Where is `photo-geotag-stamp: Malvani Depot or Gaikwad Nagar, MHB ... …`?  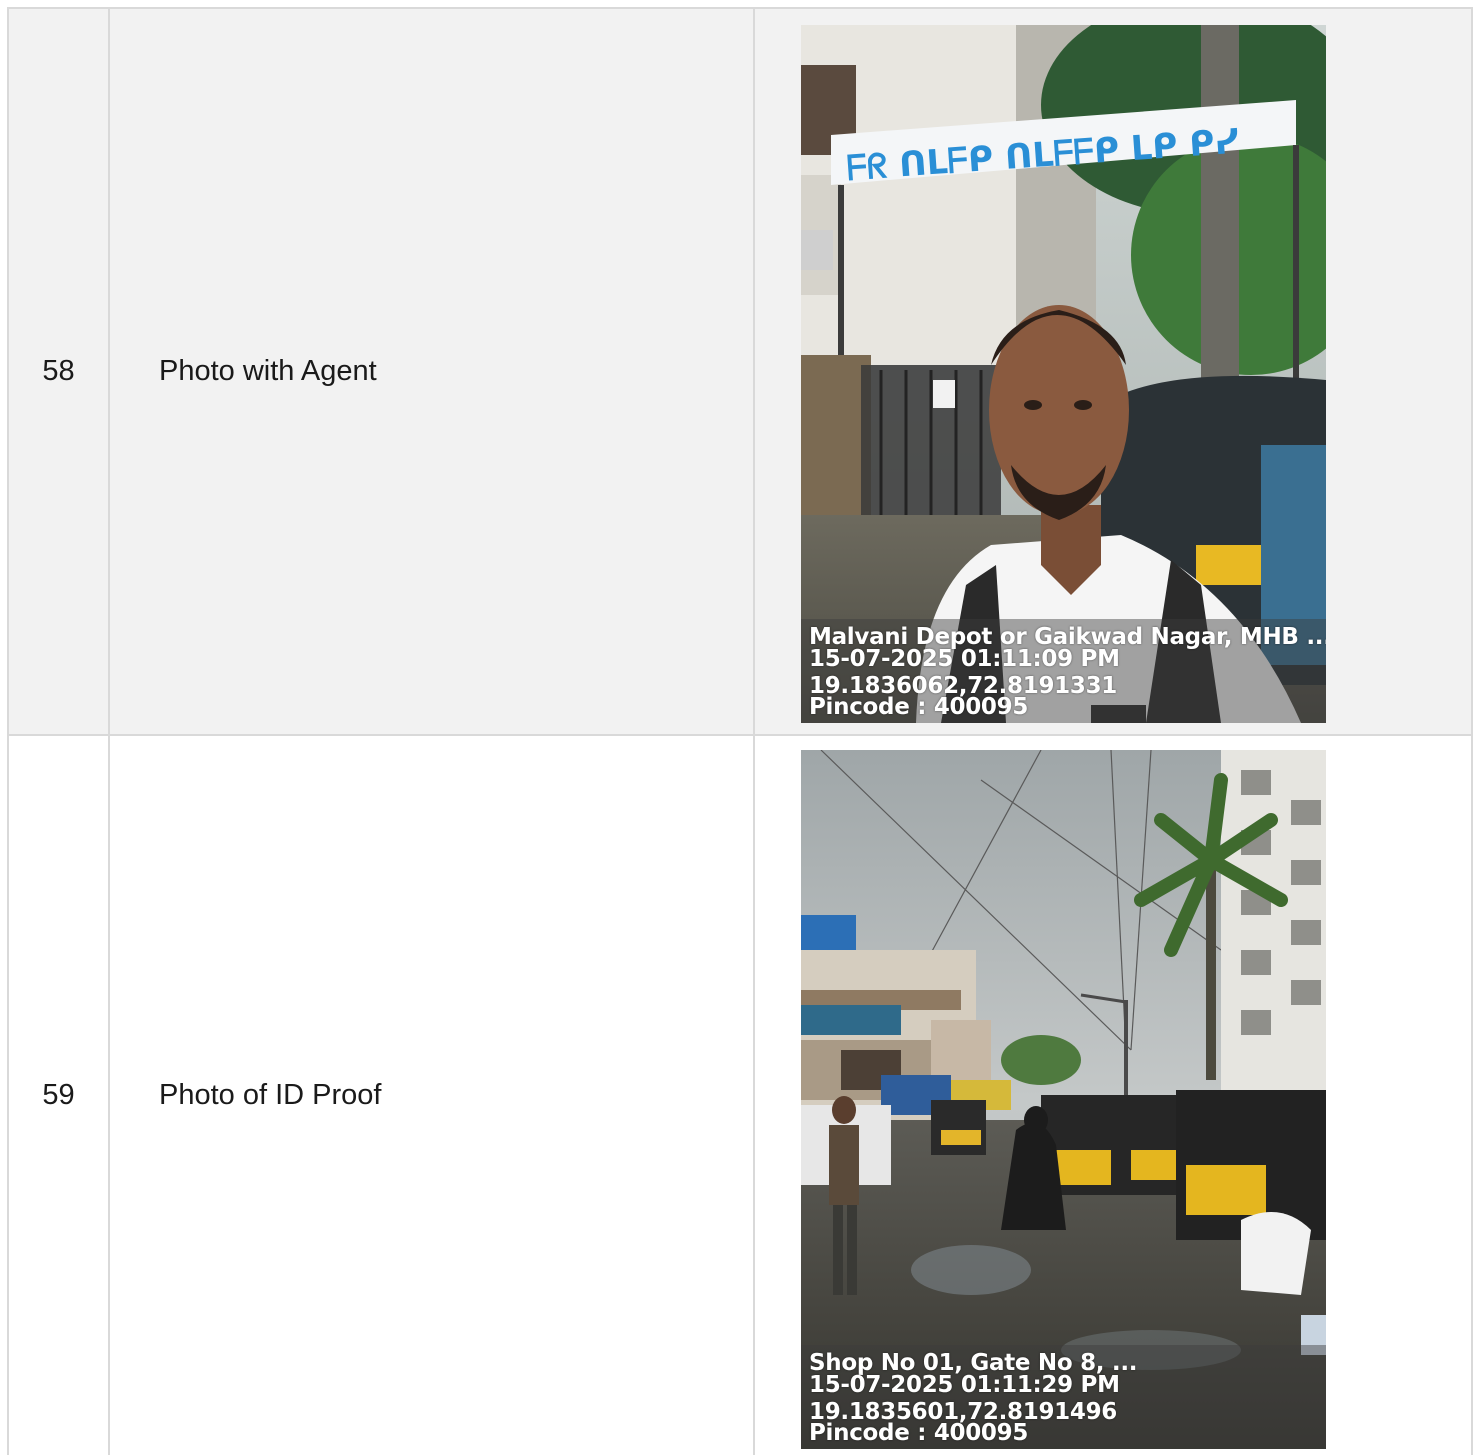 photo-geotag-stamp: Malvani Depot or Gaikwad Nagar, MHB ... … is located at coordinates (1063, 671).